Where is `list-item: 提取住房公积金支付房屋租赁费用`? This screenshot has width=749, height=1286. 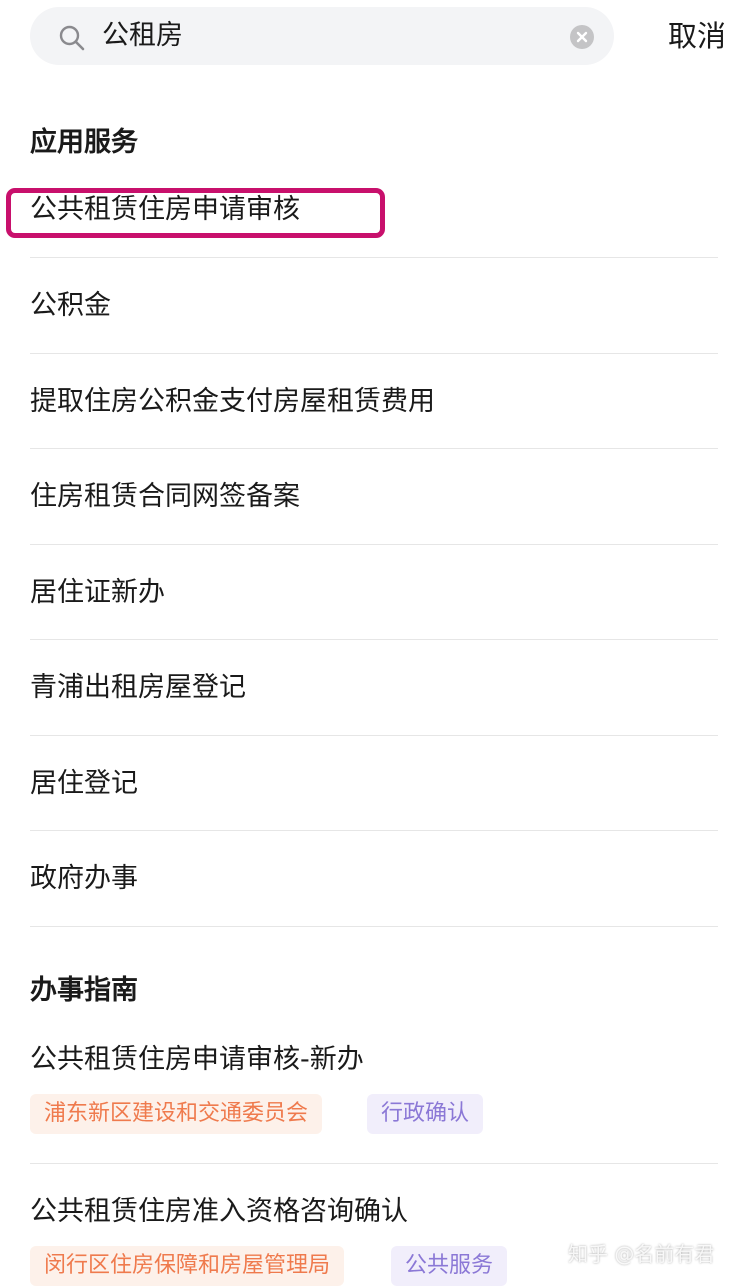
list-item: 提取住房公积金支付房屋租赁费用 is located at coordinates (374, 401).